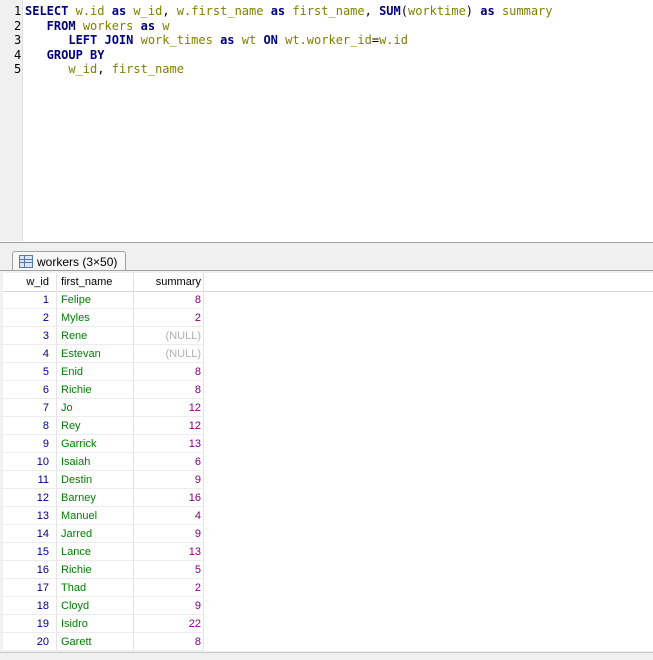  I want to click on cell-first-name: Garett, so click(95, 642).